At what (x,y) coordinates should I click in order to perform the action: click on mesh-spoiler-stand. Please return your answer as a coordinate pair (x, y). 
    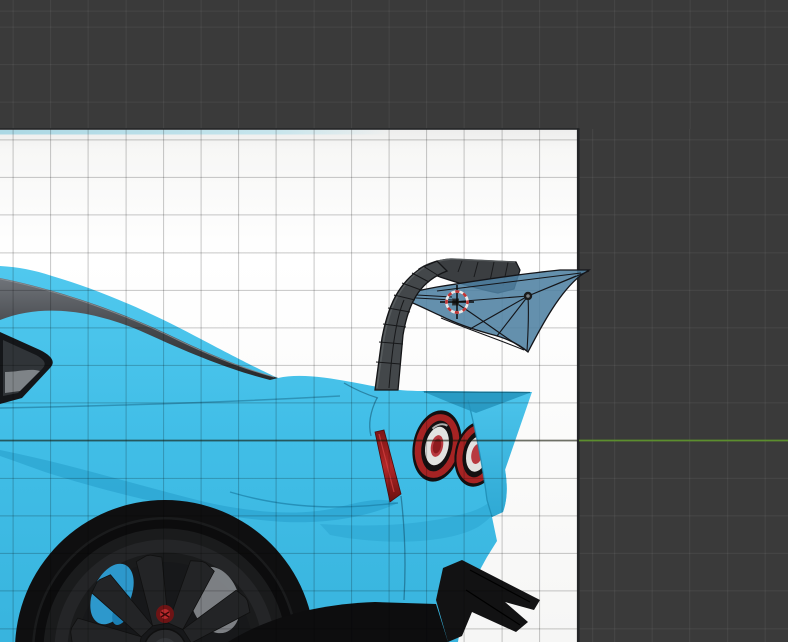
    Looking at the image, I should click on (411, 325).